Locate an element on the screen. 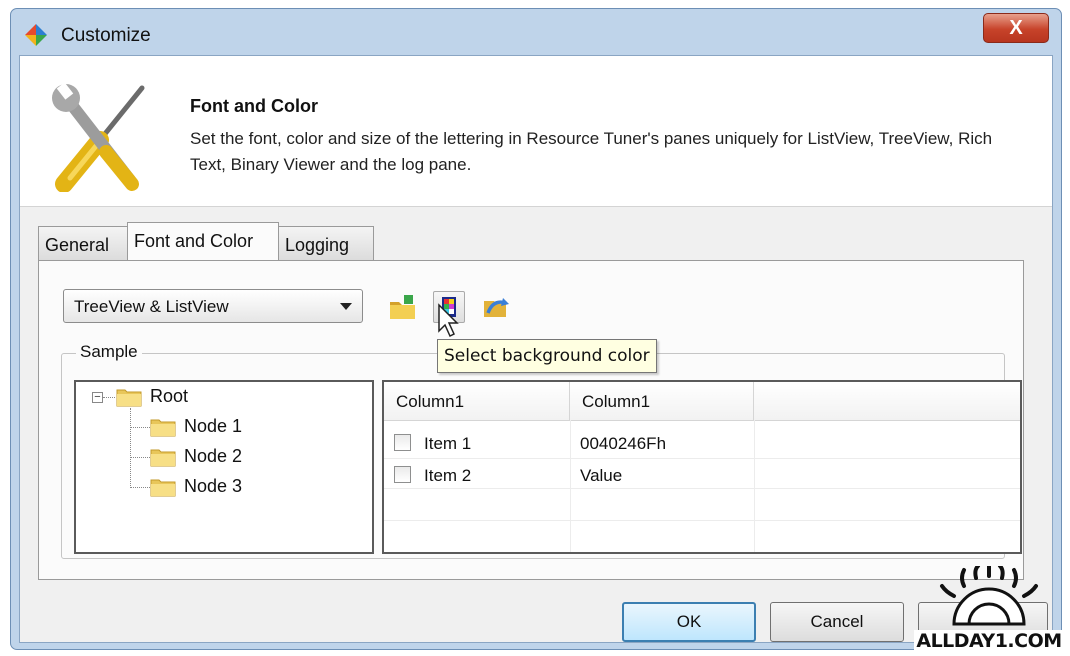  list-item-name: Item 1 is located at coordinates (448, 443).